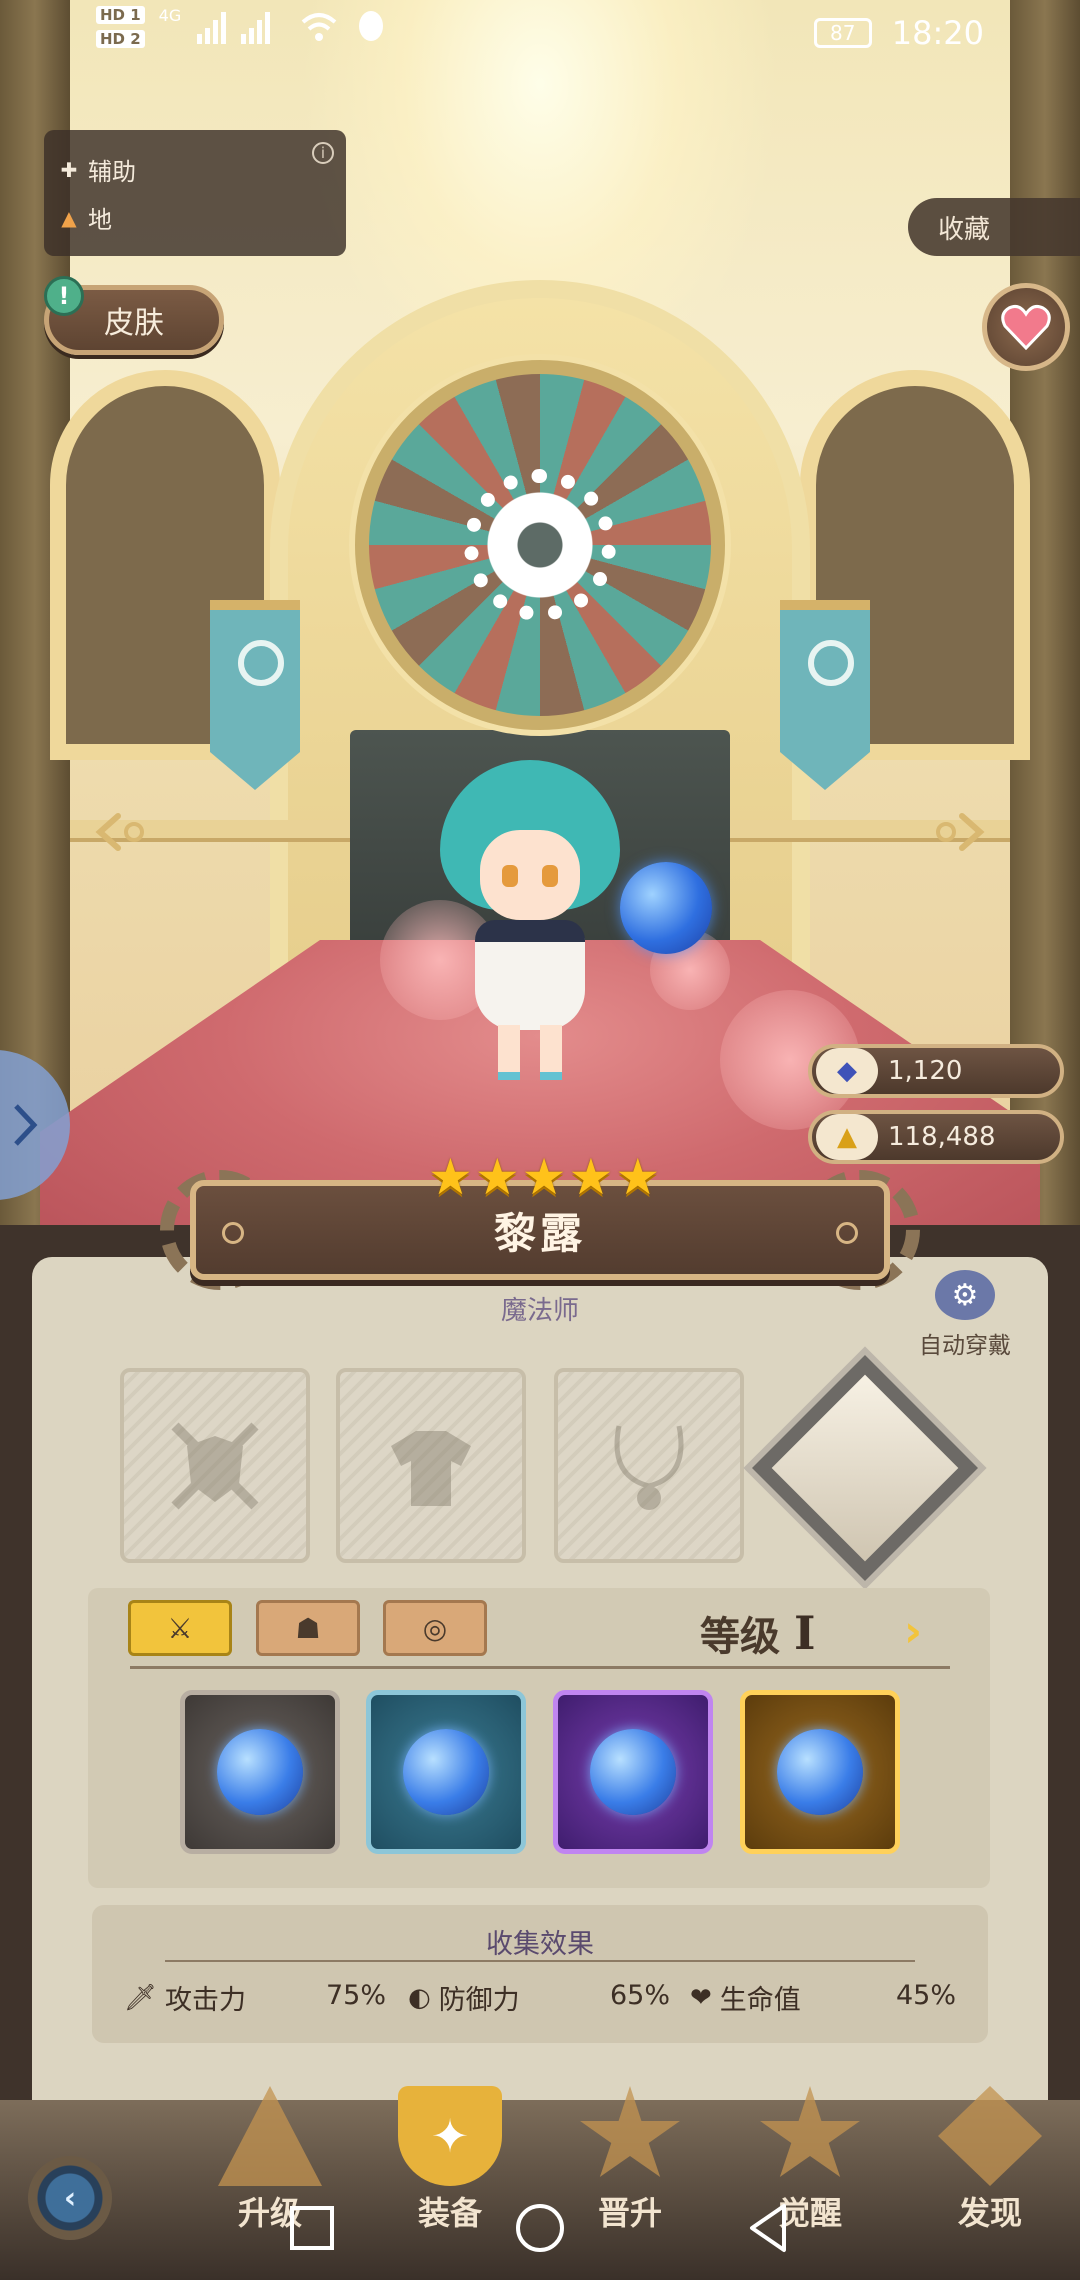 This screenshot has height=2280, width=1080. I want to click on gem-currency: ◆ 1,120, so click(936, 1071).